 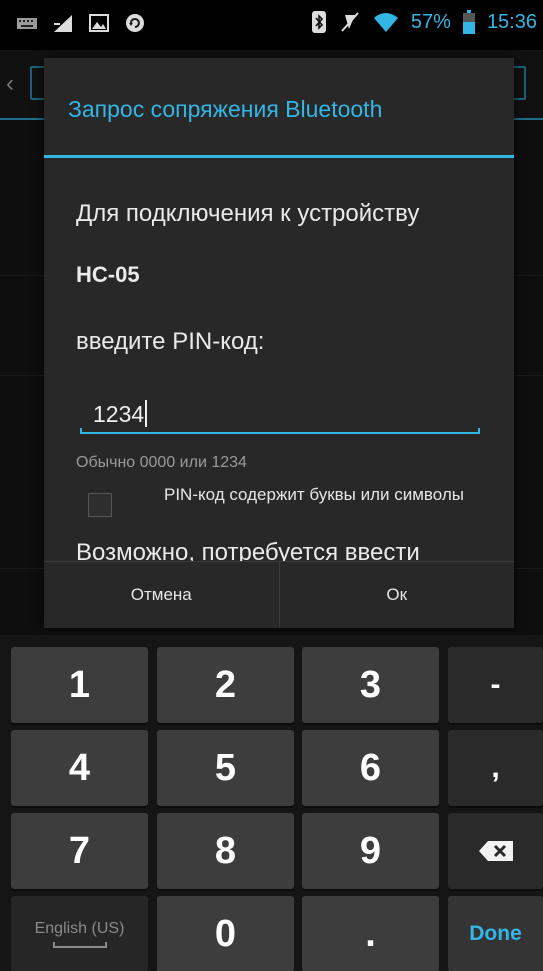 What do you see at coordinates (79, 928) in the screenshot?
I see `language-label: English (US)` at bounding box center [79, 928].